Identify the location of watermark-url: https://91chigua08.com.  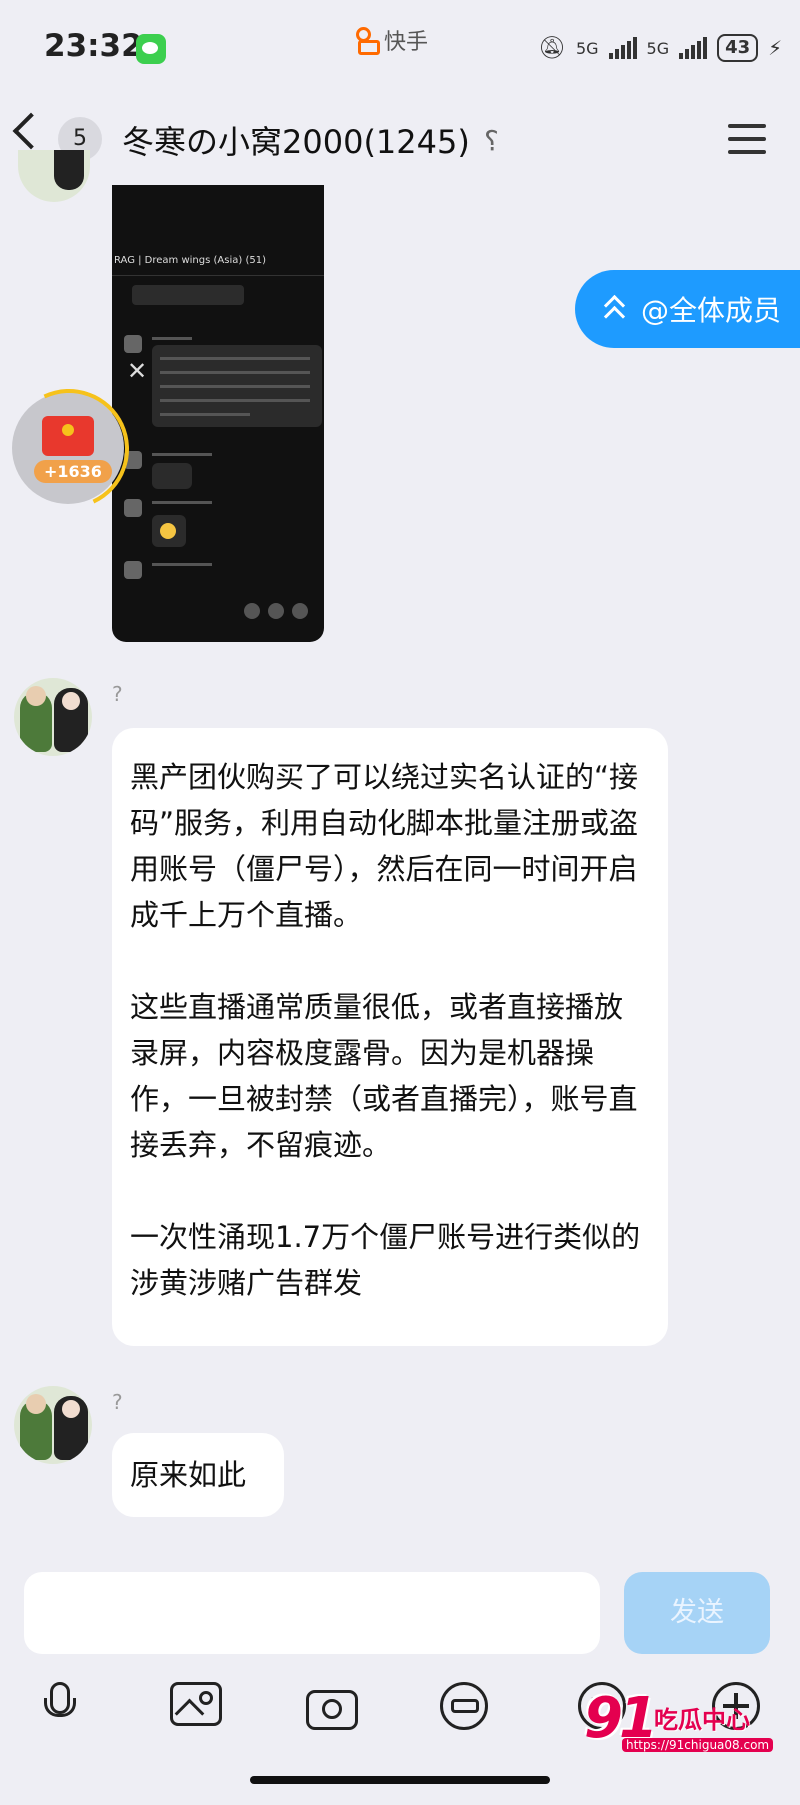
(698, 1745).